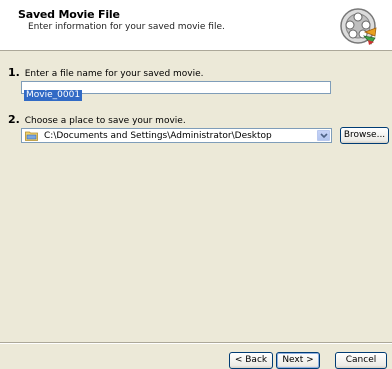  What do you see at coordinates (69, 14) in the screenshot?
I see `page-title: Saved Movie File` at bounding box center [69, 14].